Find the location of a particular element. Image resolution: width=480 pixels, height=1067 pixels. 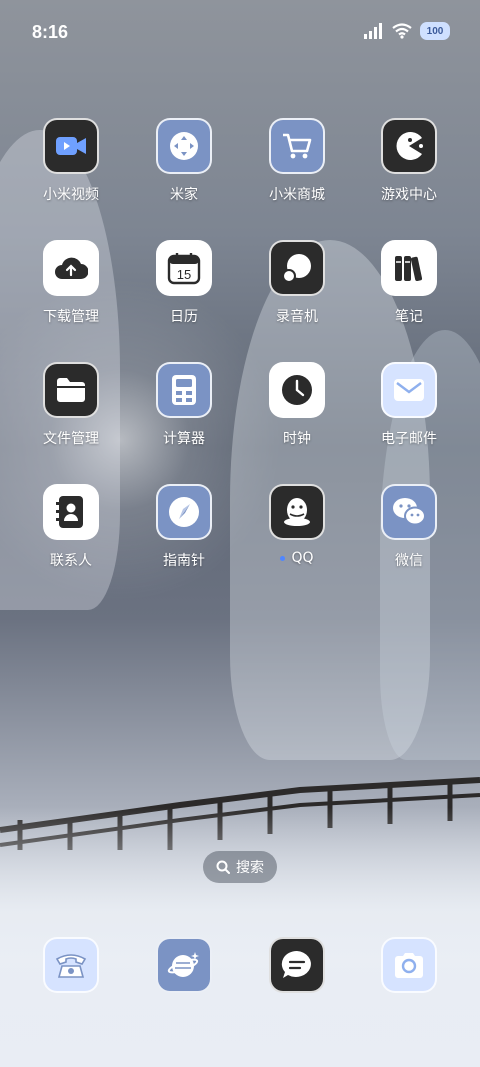

app-recorder: 录音机 is located at coordinates (297, 283).